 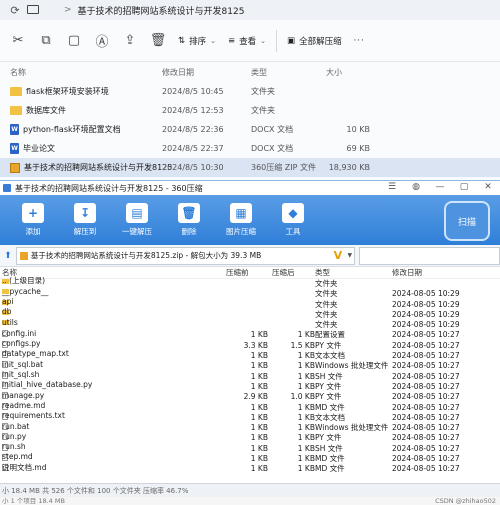 I want to click on zip-file-row: readme.md 1 KB 1 KB MD 文件 2024-08-05 10:27, so click(x=250, y=406).